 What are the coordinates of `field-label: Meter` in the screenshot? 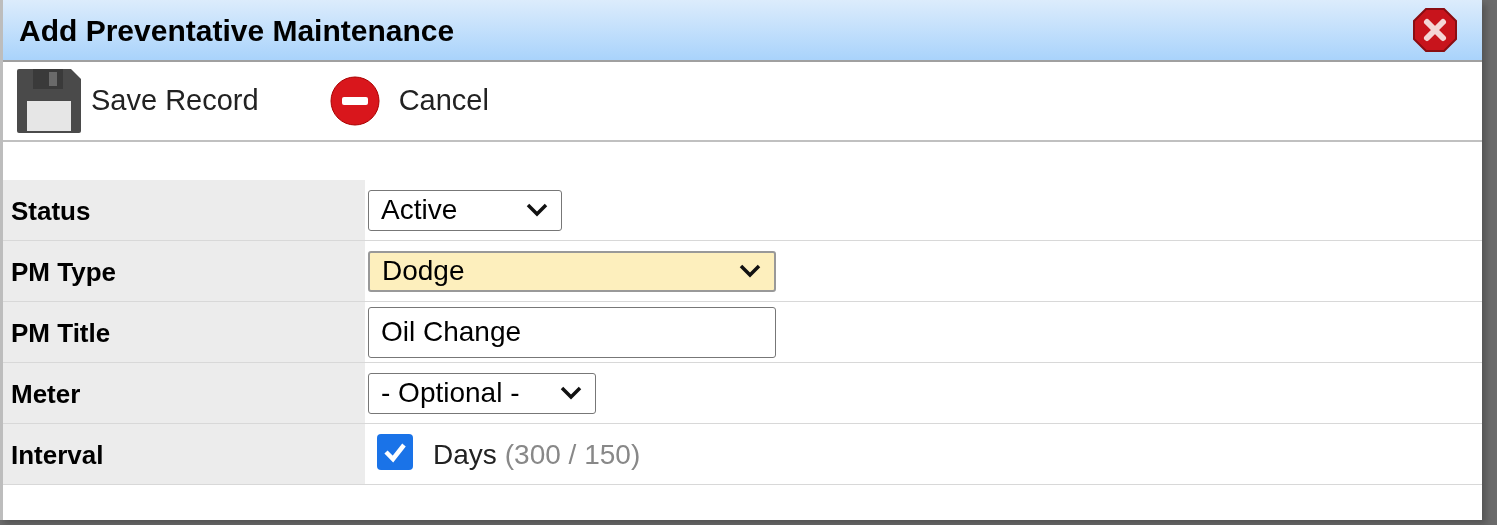 It's located at (46, 394).